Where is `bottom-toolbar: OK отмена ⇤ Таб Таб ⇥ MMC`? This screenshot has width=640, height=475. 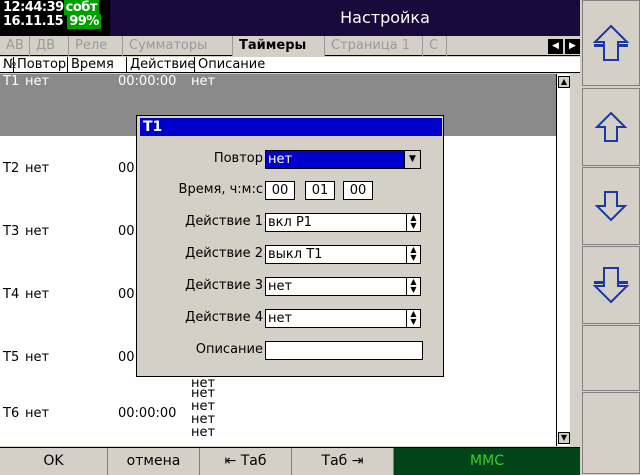 bottom-toolbar: OK отмена ⇤ Таб Таб ⇥ MMC is located at coordinates (290, 461).